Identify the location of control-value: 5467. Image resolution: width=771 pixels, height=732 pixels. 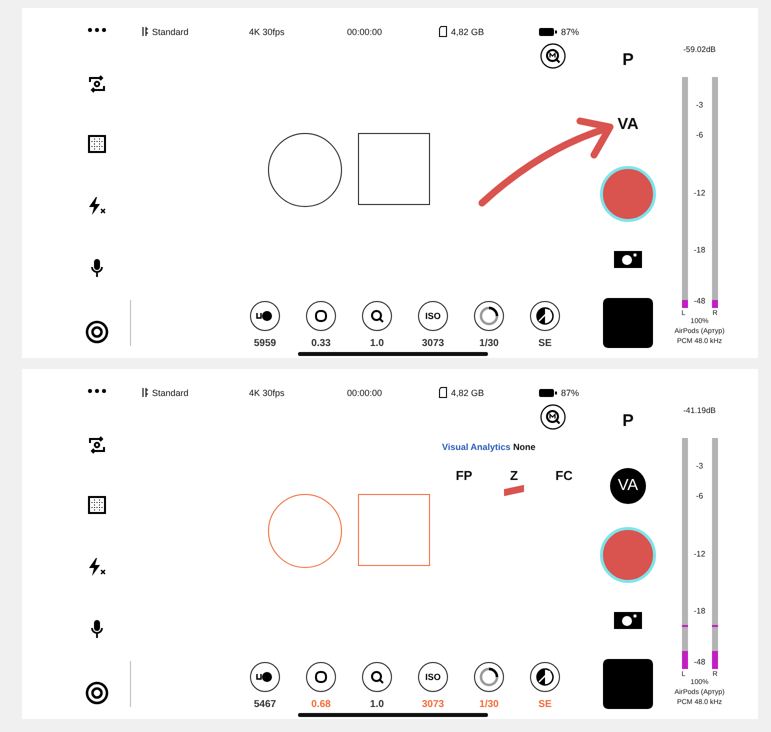
(265, 704).